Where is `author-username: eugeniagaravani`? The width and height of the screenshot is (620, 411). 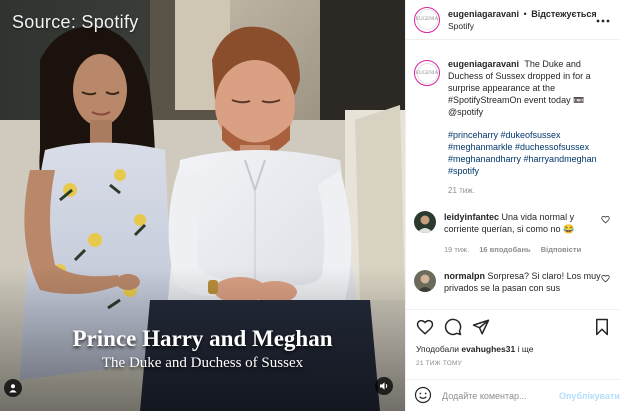
author-username: eugeniagaravani is located at coordinates (483, 14).